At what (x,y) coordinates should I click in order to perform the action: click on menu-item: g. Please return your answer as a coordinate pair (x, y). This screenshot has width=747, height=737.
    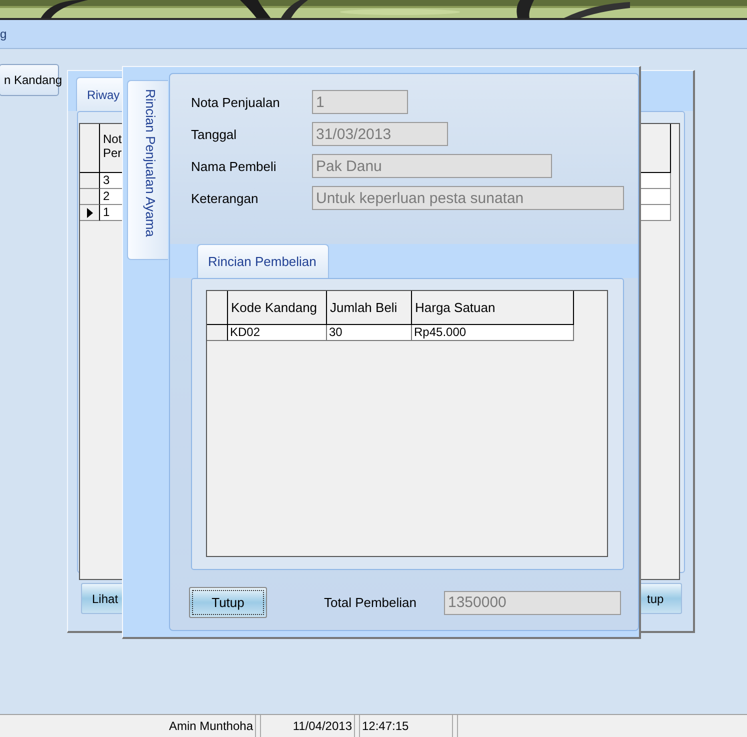
    Looking at the image, I should click on (3, 34).